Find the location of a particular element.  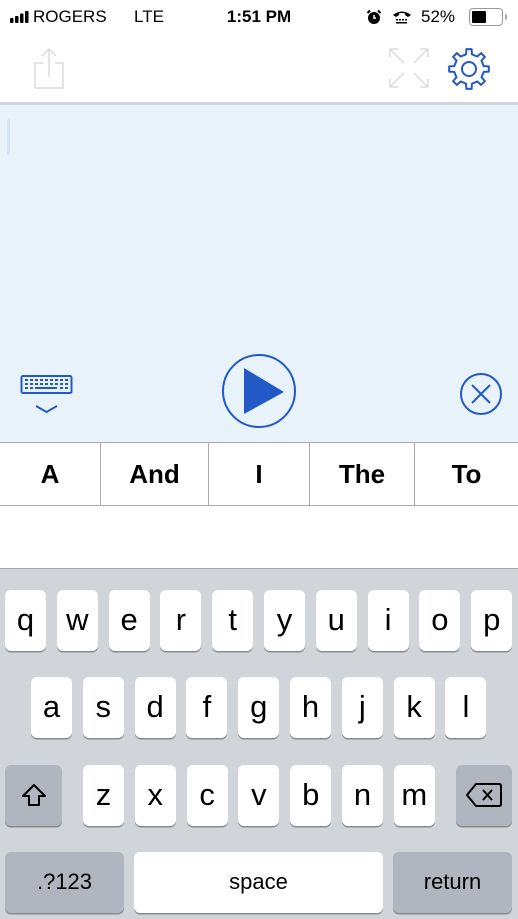

key-d: d is located at coordinates (155, 707).